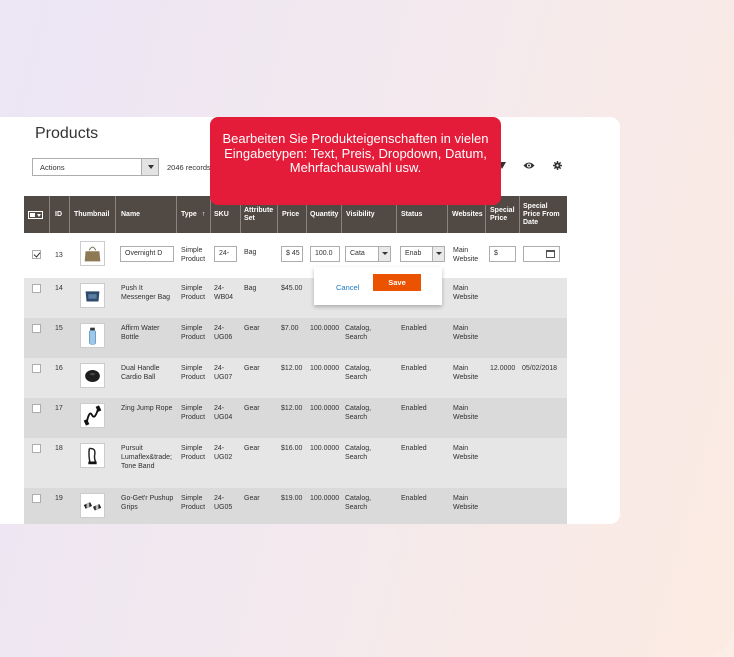 The height and width of the screenshot is (657, 734). Describe the element at coordinates (147, 254) in the screenshot. I see `name-input: Overnight D` at that location.